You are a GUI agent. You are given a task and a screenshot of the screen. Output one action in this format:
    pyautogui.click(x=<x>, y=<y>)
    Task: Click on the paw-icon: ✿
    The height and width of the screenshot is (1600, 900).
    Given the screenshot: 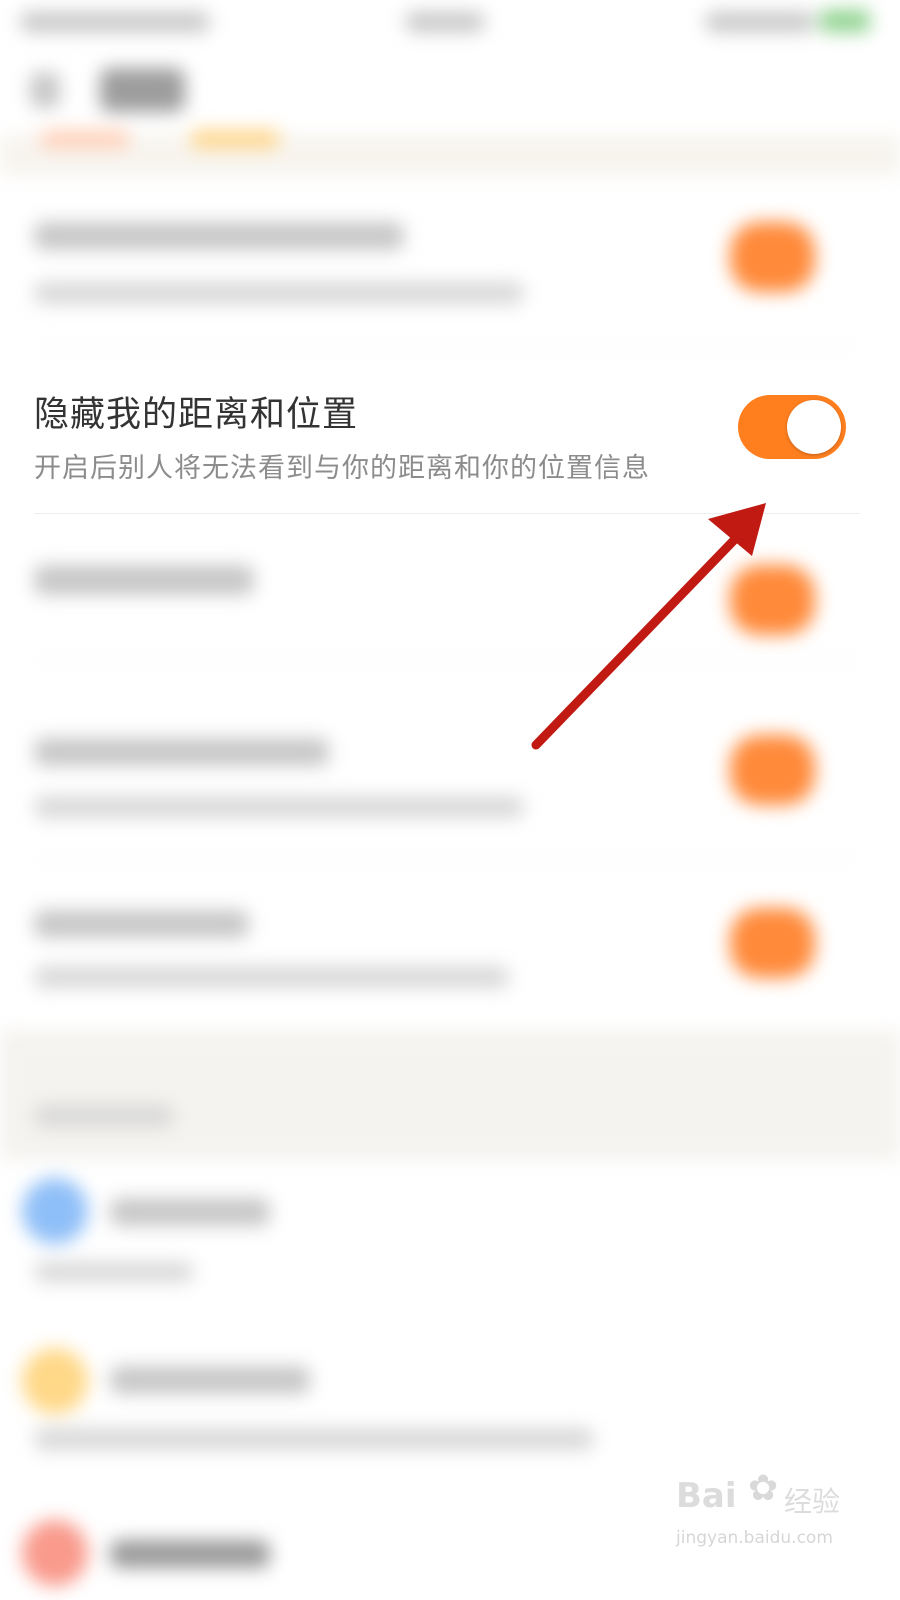 What is the action you would take?
    pyautogui.click(x=763, y=1488)
    